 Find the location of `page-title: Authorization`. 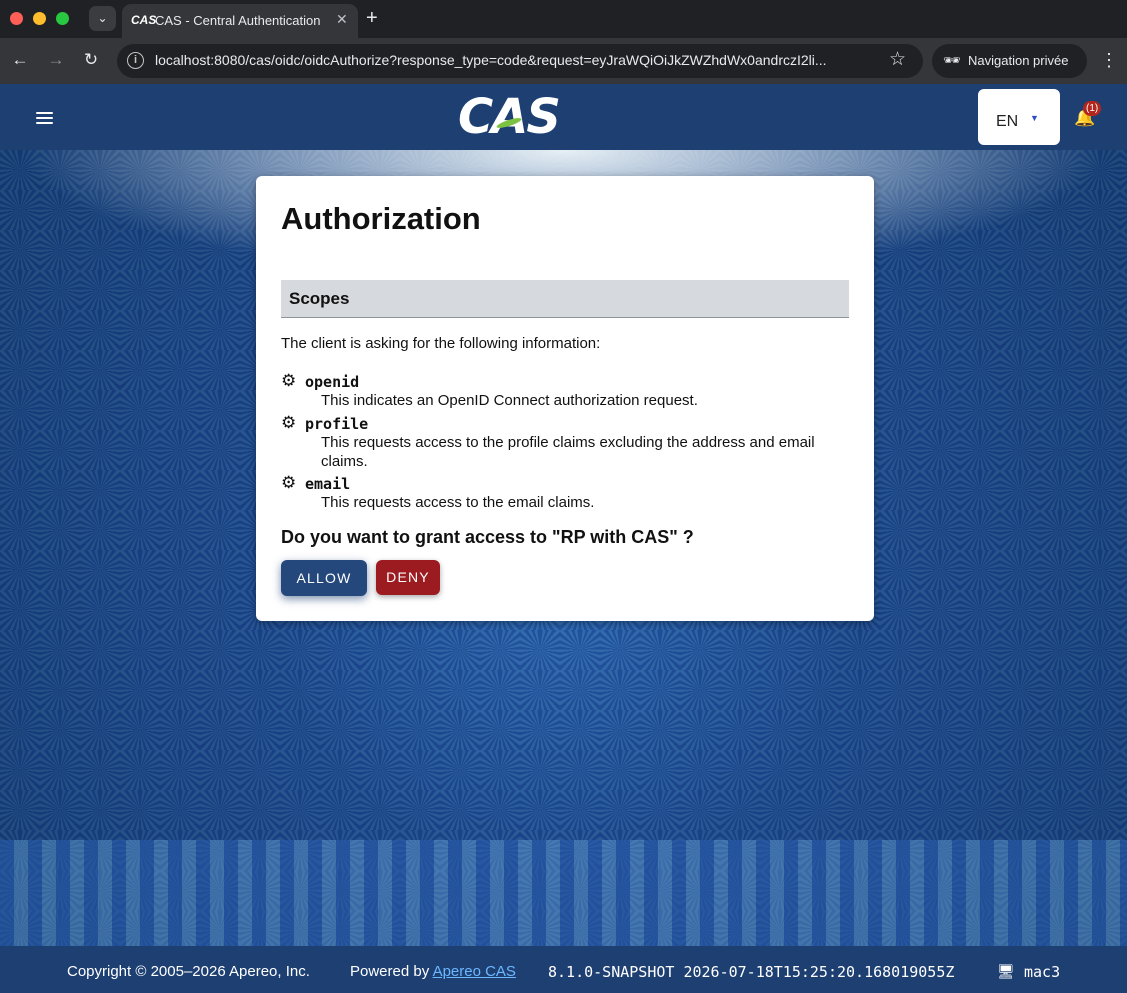

page-title: Authorization is located at coordinates (381, 218).